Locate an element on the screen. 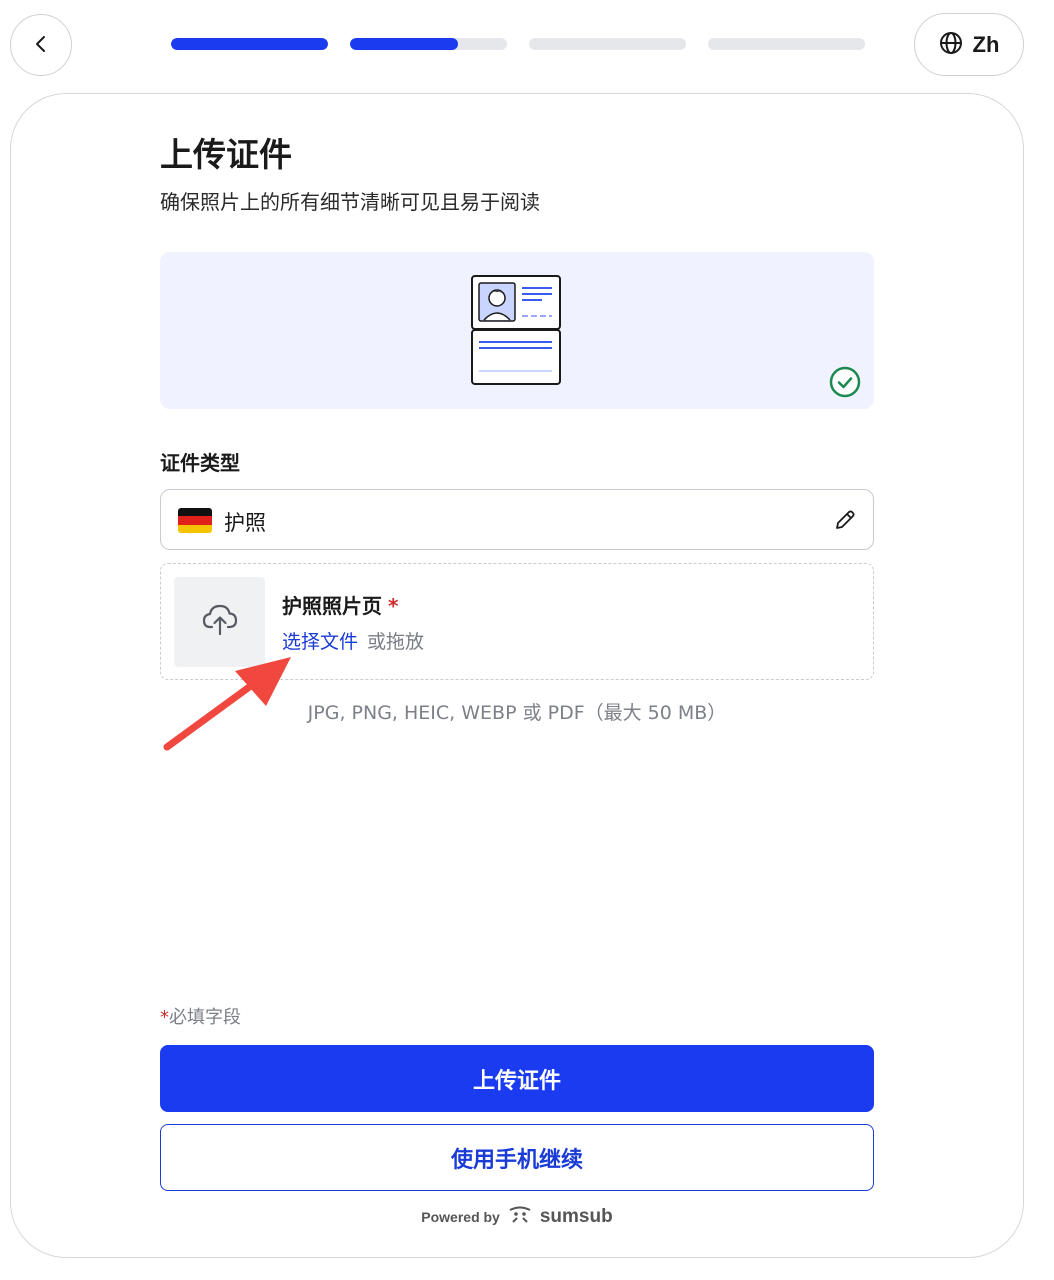 The width and height of the screenshot is (1054, 1280). language-label: Zh is located at coordinates (986, 44).